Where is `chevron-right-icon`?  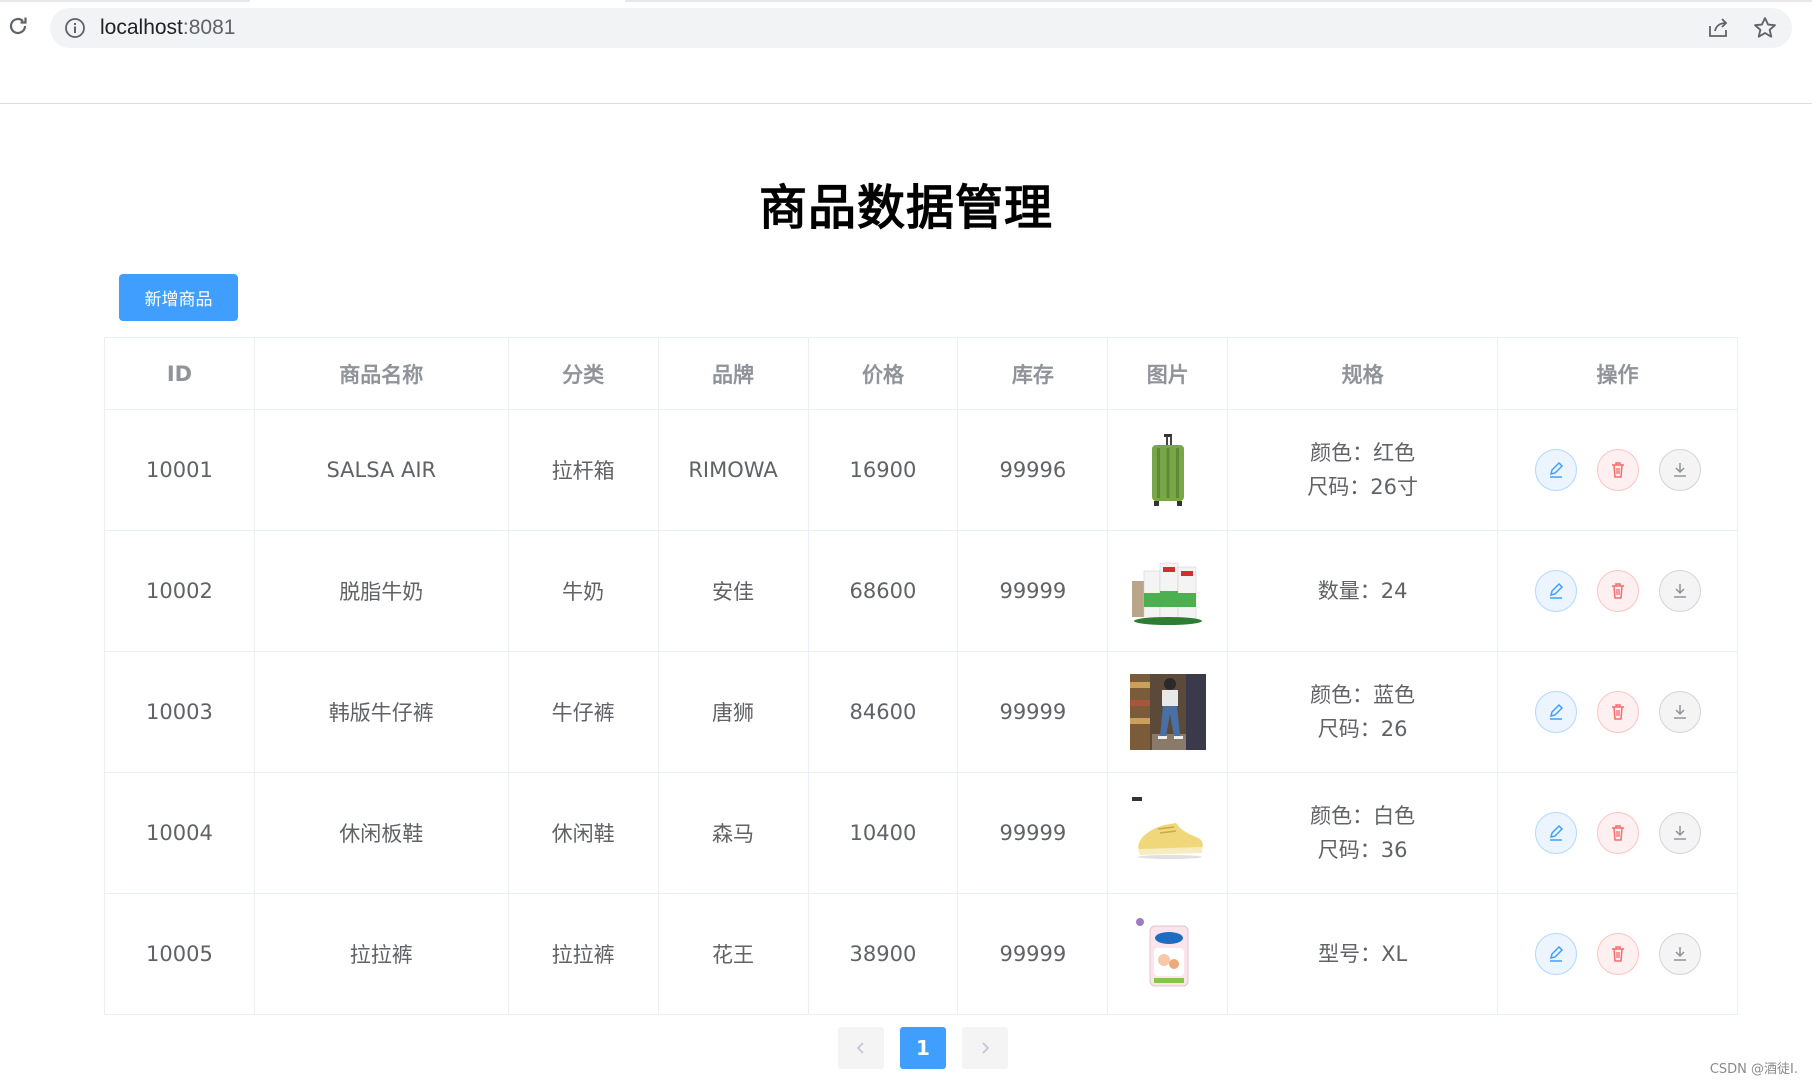 chevron-right-icon is located at coordinates (986, 1048).